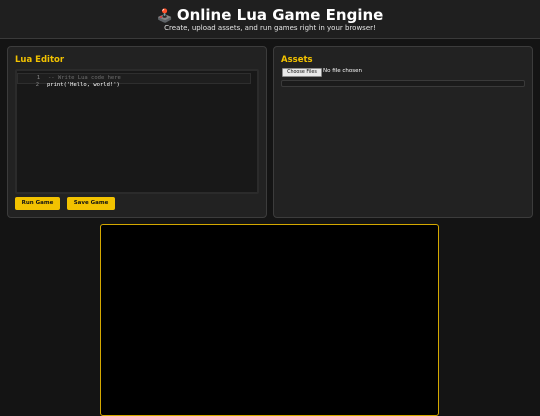 This screenshot has height=416, width=540. What do you see at coordinates (91, 203) in the screenshot?
I see `save-game-button: Save Game` at bounding box center [91, 203].